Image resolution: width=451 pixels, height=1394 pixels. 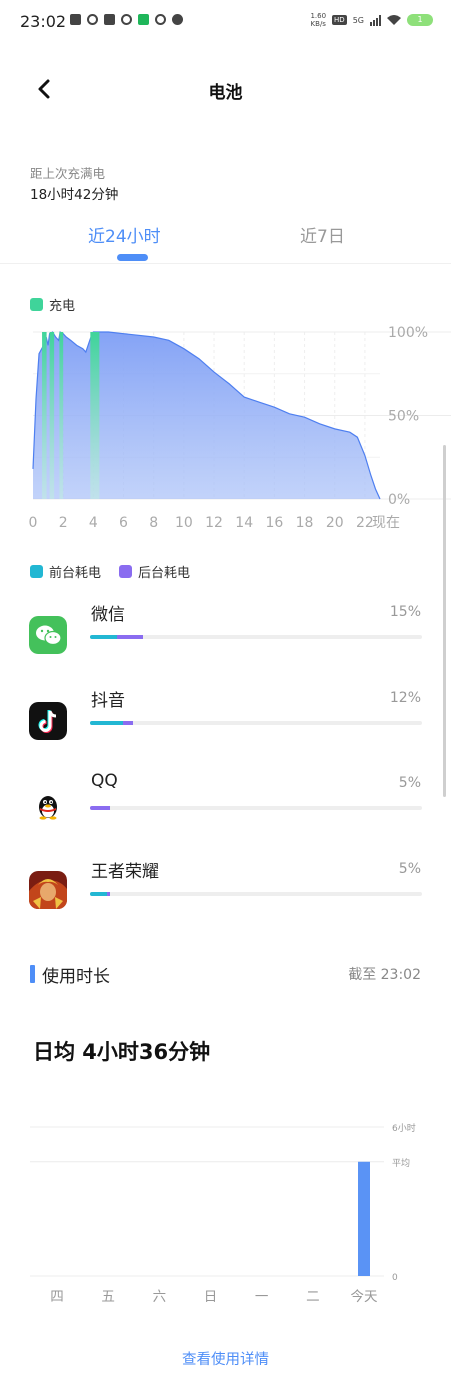 What do you see at coordinates (104, 781) in the screenshot?
I see `app-name: QQ` at bounding box center [104, 781].